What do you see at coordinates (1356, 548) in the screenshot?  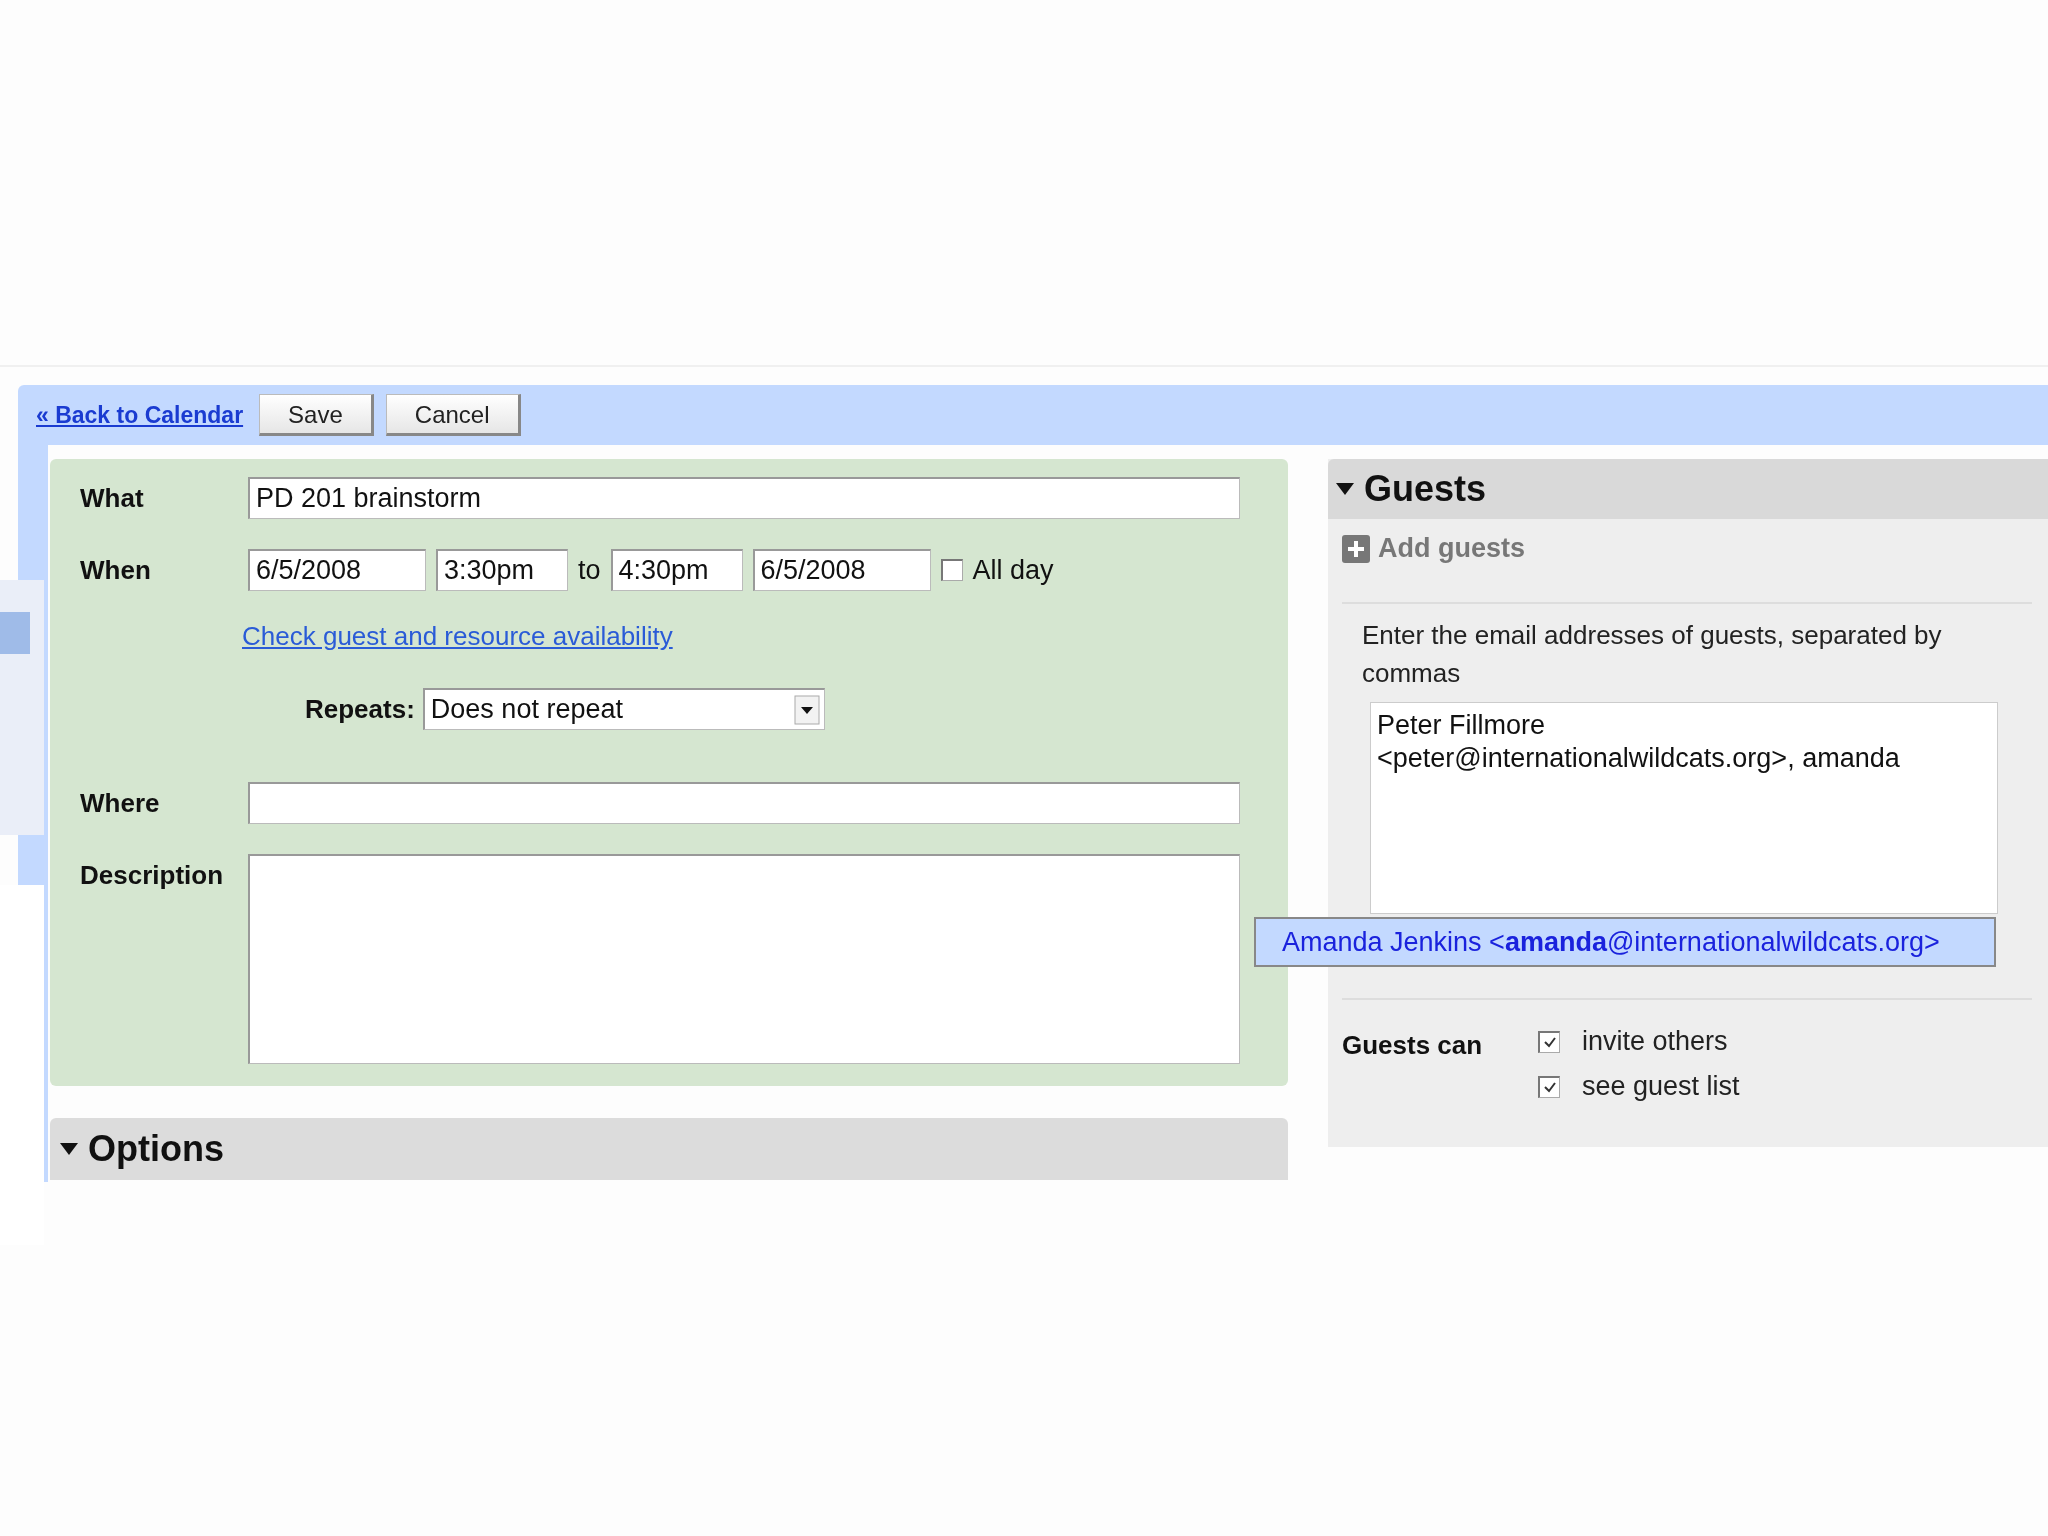 I see `plus-icon` at bounding box center [1356, 548].